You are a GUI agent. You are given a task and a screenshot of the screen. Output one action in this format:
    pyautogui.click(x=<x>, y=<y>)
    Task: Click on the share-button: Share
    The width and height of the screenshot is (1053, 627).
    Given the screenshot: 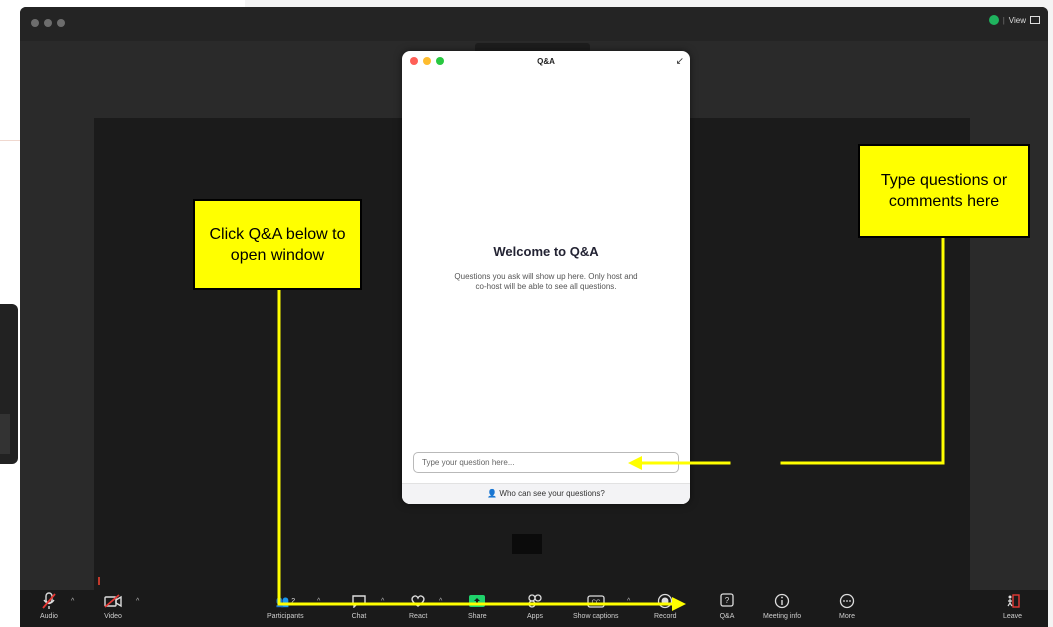 What is the action you would take?
    pyautogui.click(x=477, y=605)
    